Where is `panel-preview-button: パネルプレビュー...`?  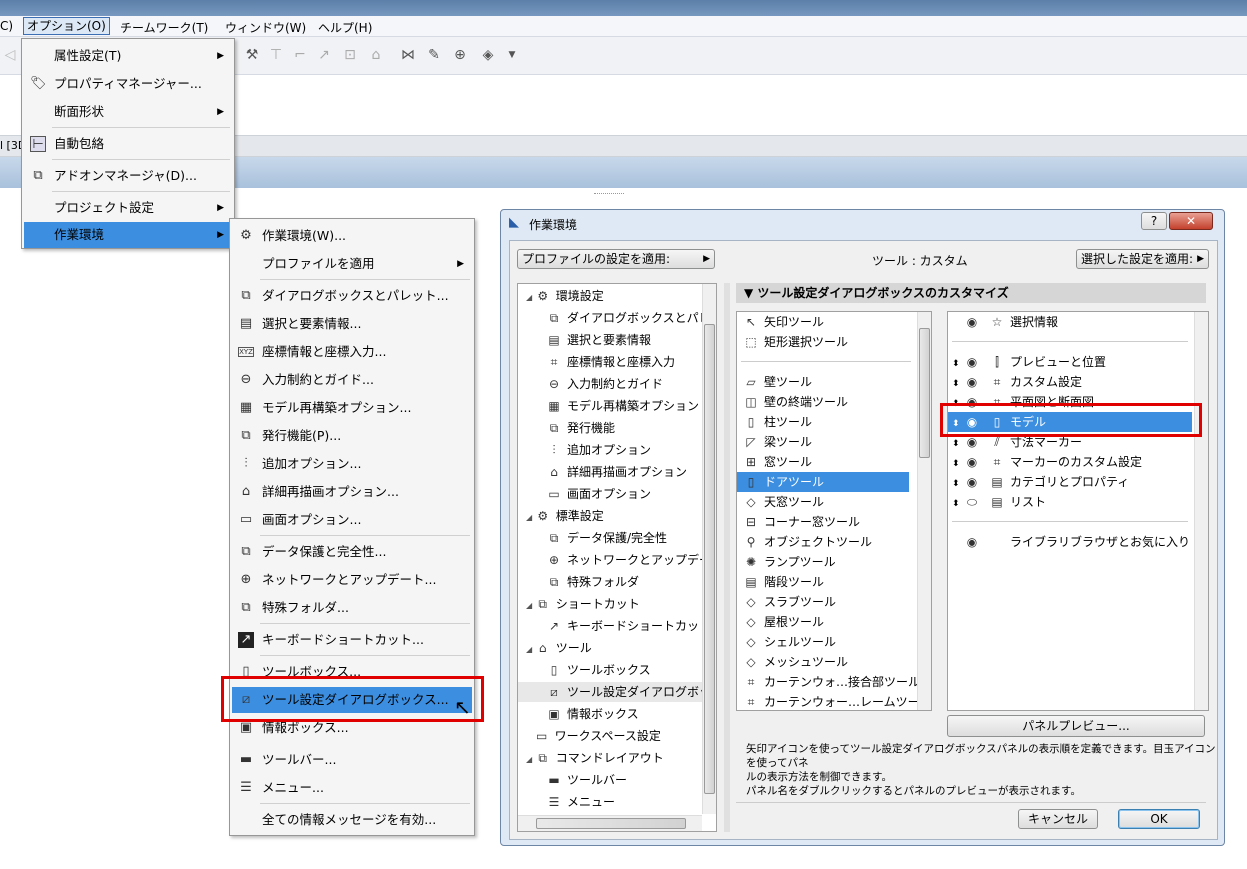
panel-preview-button: パネルプレビュー... is located at coordinates (1076, 726).